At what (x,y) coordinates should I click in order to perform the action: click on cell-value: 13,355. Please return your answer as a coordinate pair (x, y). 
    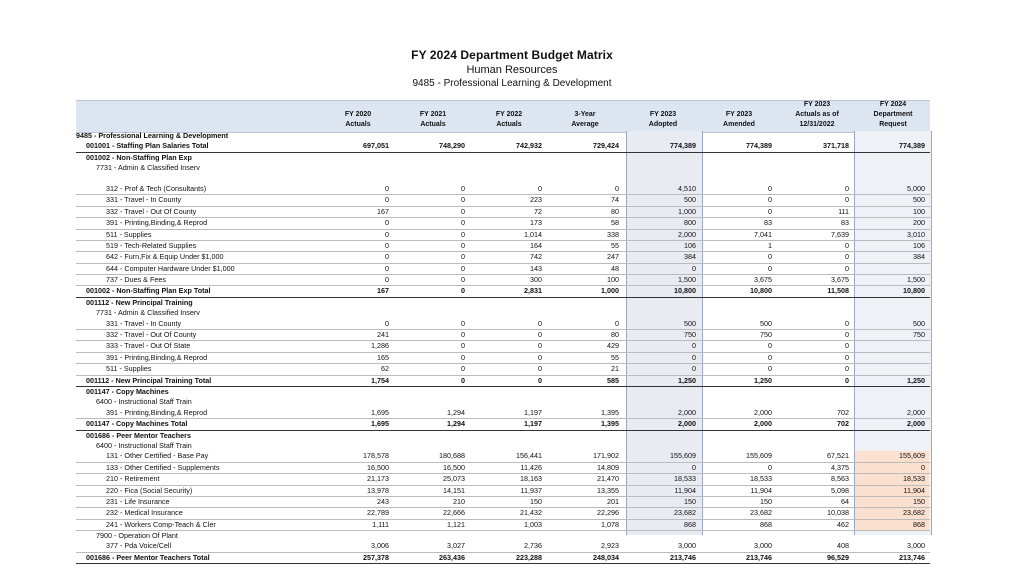
    Looking at the image, I should click on (608, 490).